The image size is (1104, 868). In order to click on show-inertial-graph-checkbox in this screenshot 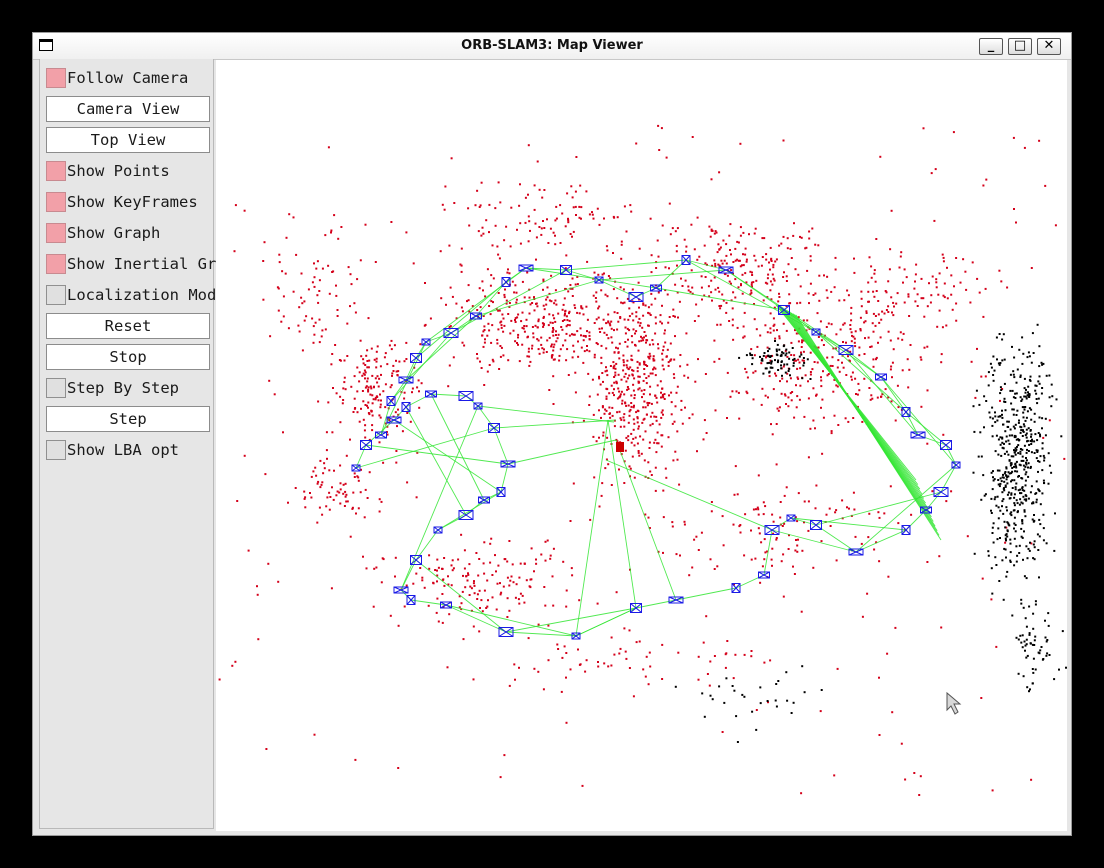, I will do `click(56, 264)`.